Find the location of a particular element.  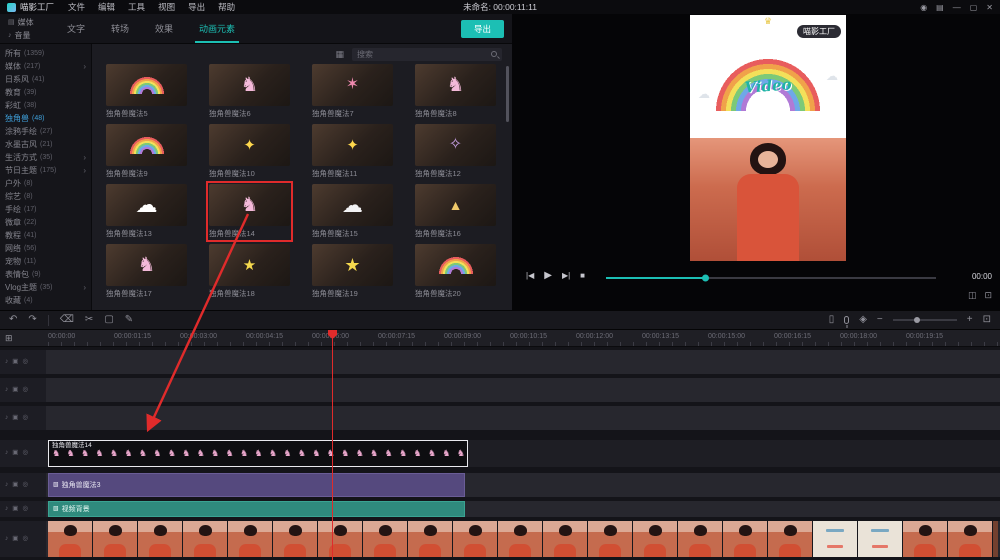

device-icon: ▯ is located at coordinates (832, 320).